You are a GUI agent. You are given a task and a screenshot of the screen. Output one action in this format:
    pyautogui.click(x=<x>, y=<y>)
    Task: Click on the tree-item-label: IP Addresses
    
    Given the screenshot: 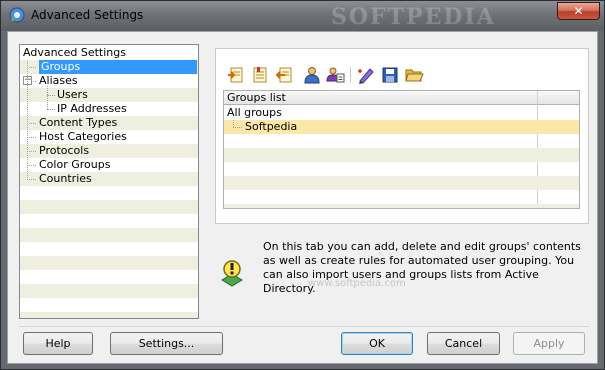 What is the action you would take?
    pyautogui.click(x=92, y=108)
    